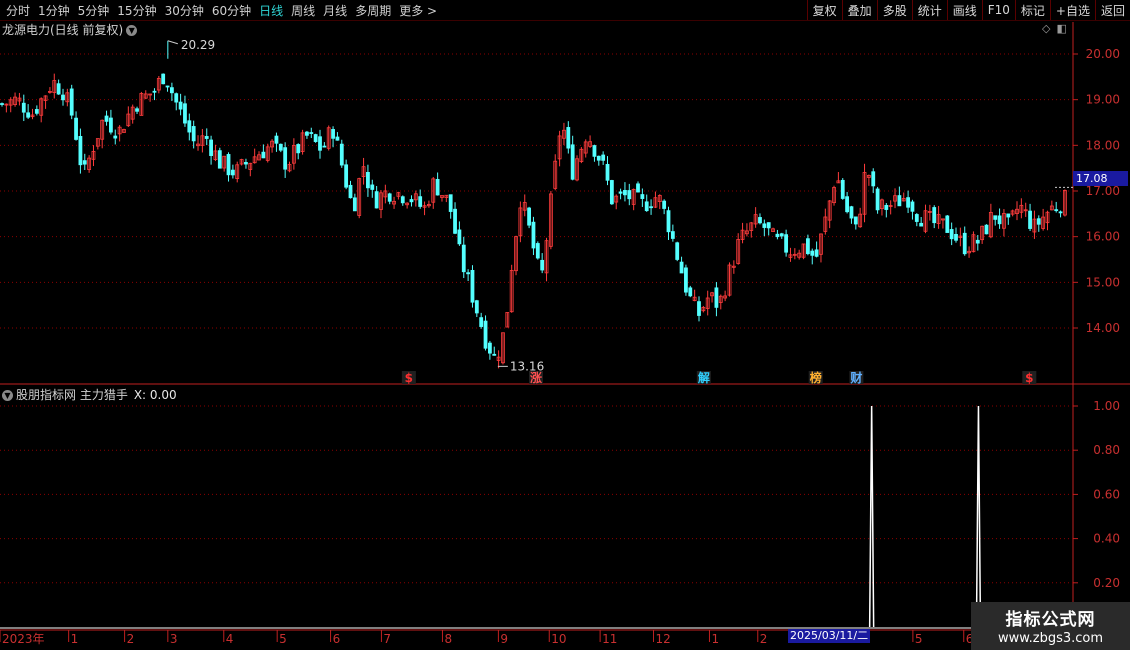 The image size is (1130, 650). I want to click on price-tick-label: 15.00, so click(1103, 282).